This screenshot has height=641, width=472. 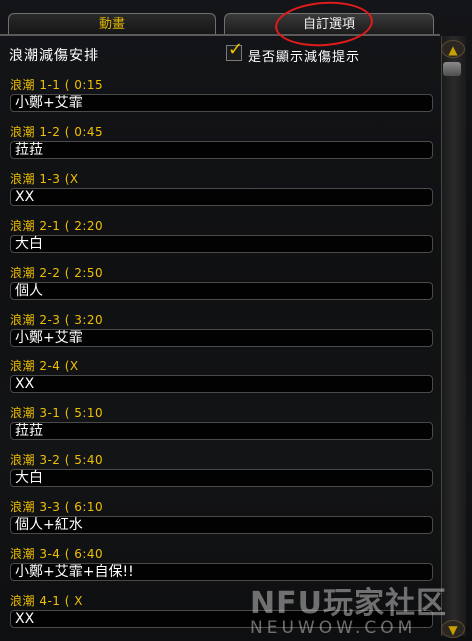 I want to click on tab-animation: 動畫, so click(x=112, y=24).